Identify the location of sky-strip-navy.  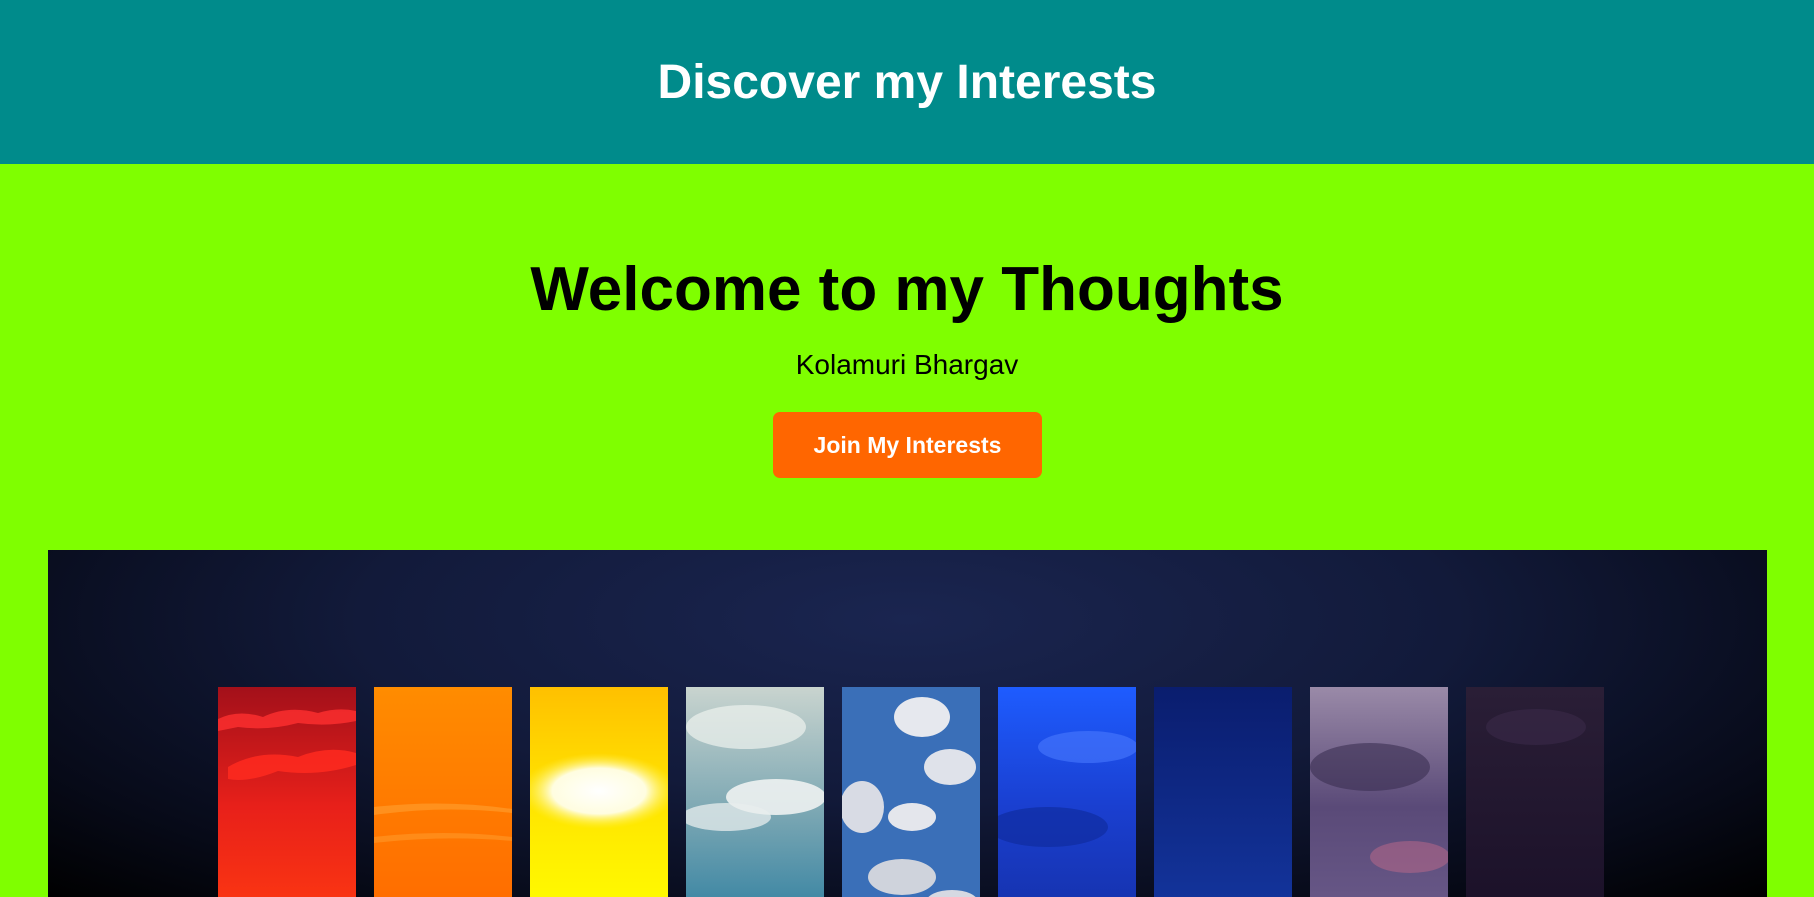
(1223, 792).